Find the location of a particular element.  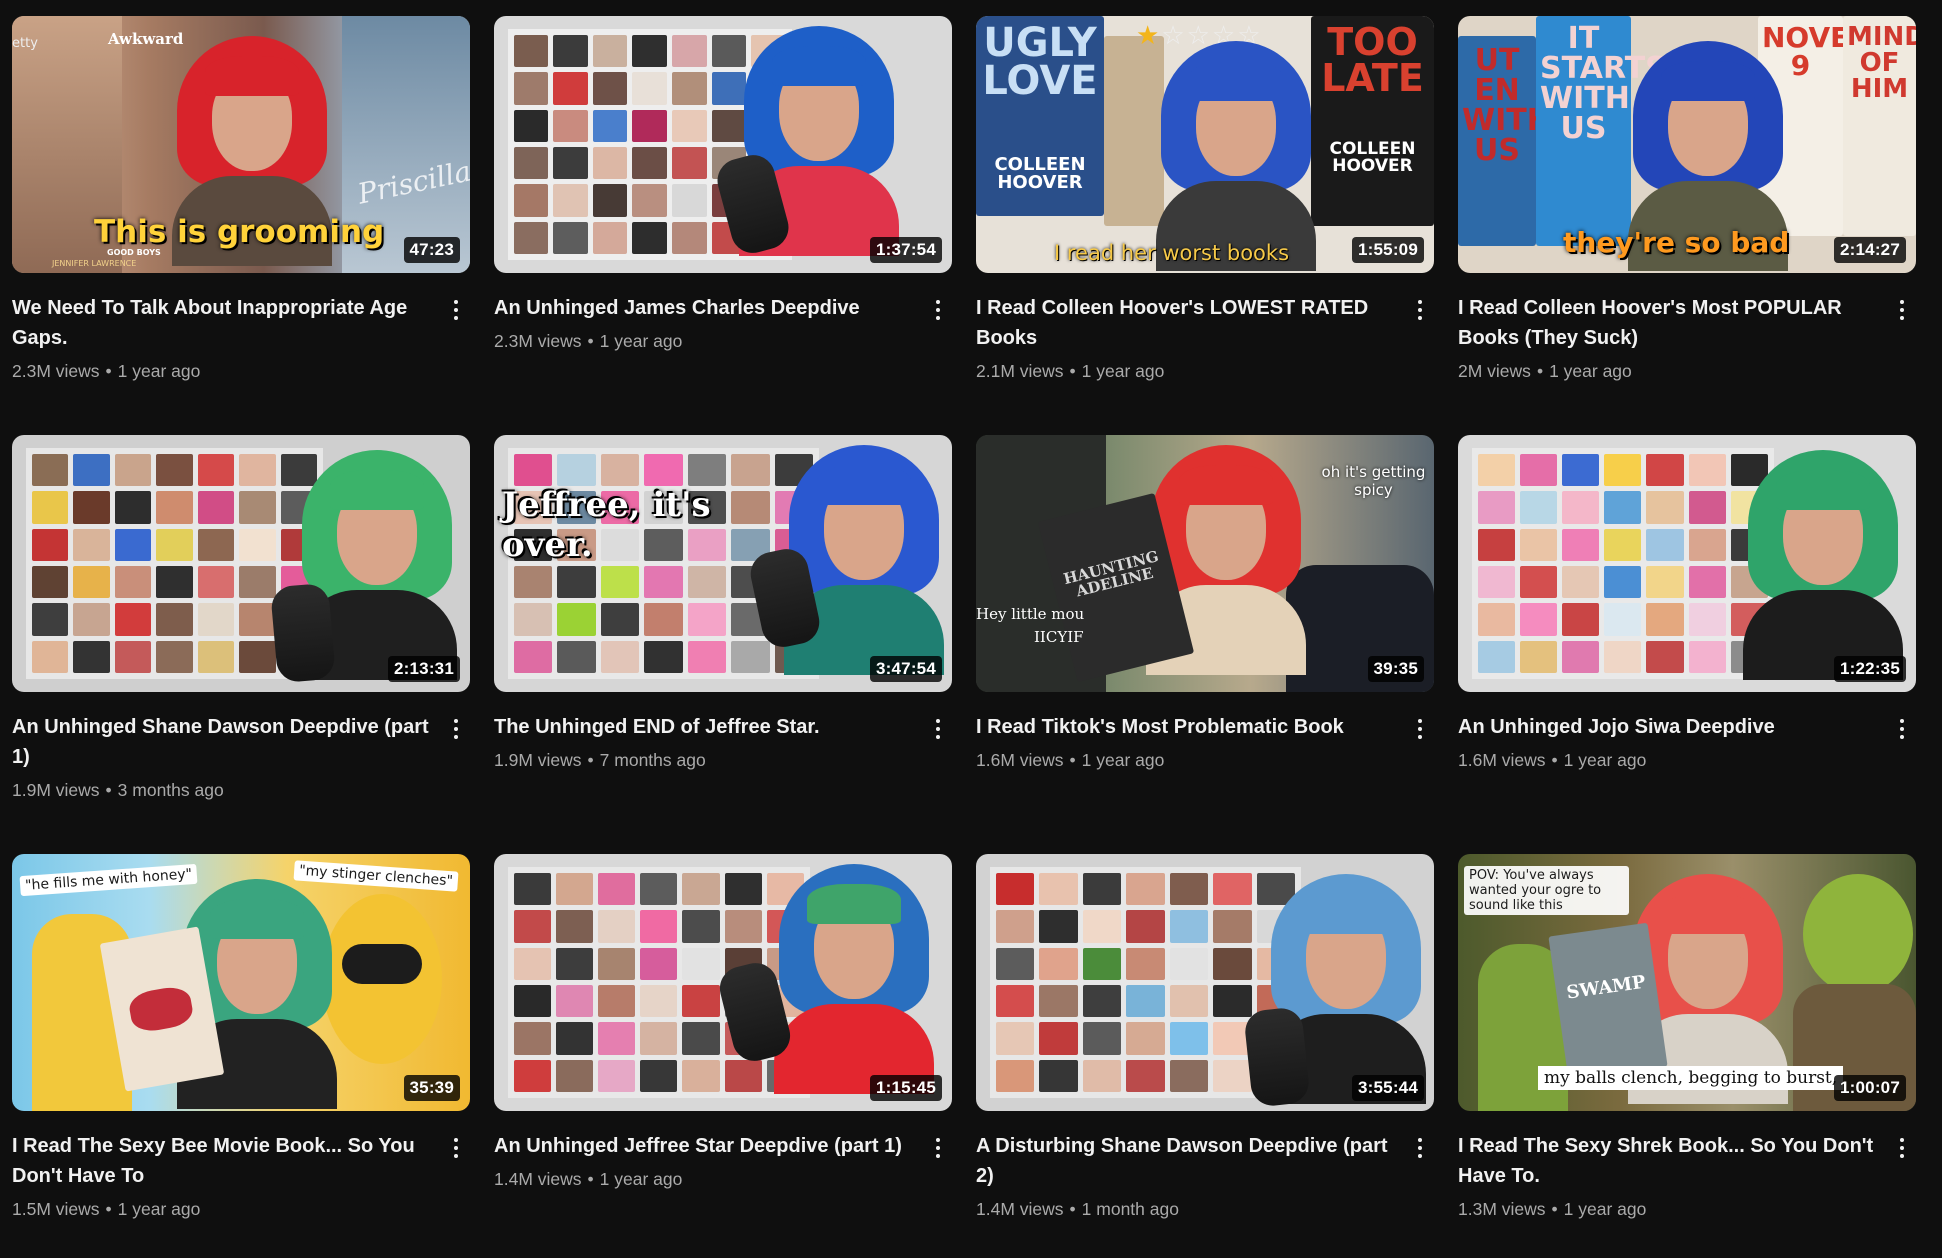

video-stats: 1.9M views • 3 months ago is located at coordinates (223, 790).